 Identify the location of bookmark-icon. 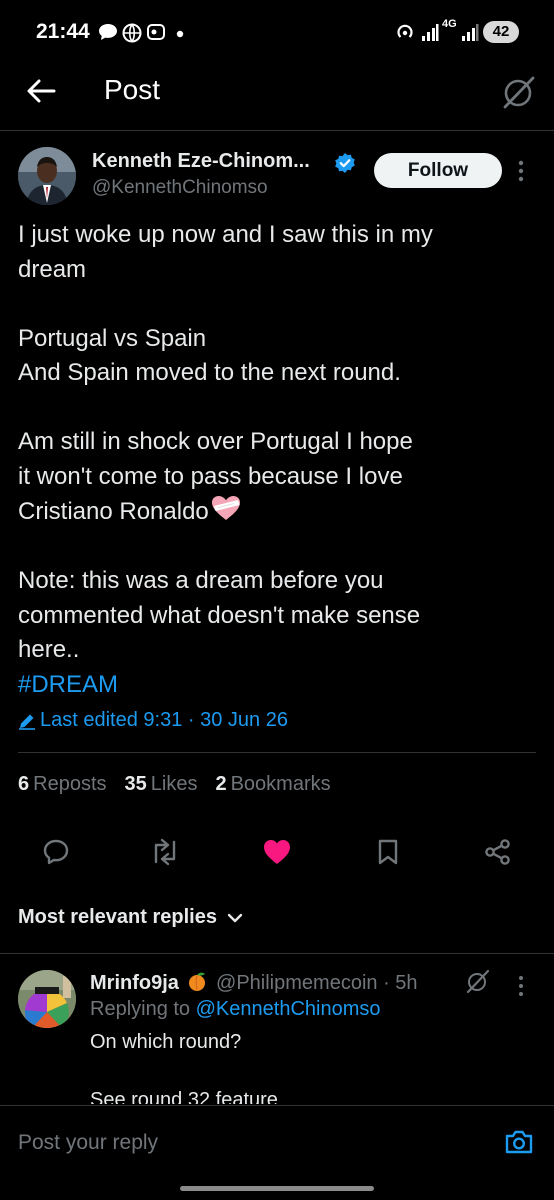
(388, 852).